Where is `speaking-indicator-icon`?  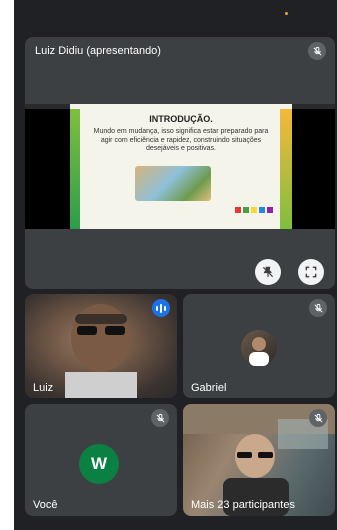
speaking-indicator-icon is located at coordinates (161, 308).